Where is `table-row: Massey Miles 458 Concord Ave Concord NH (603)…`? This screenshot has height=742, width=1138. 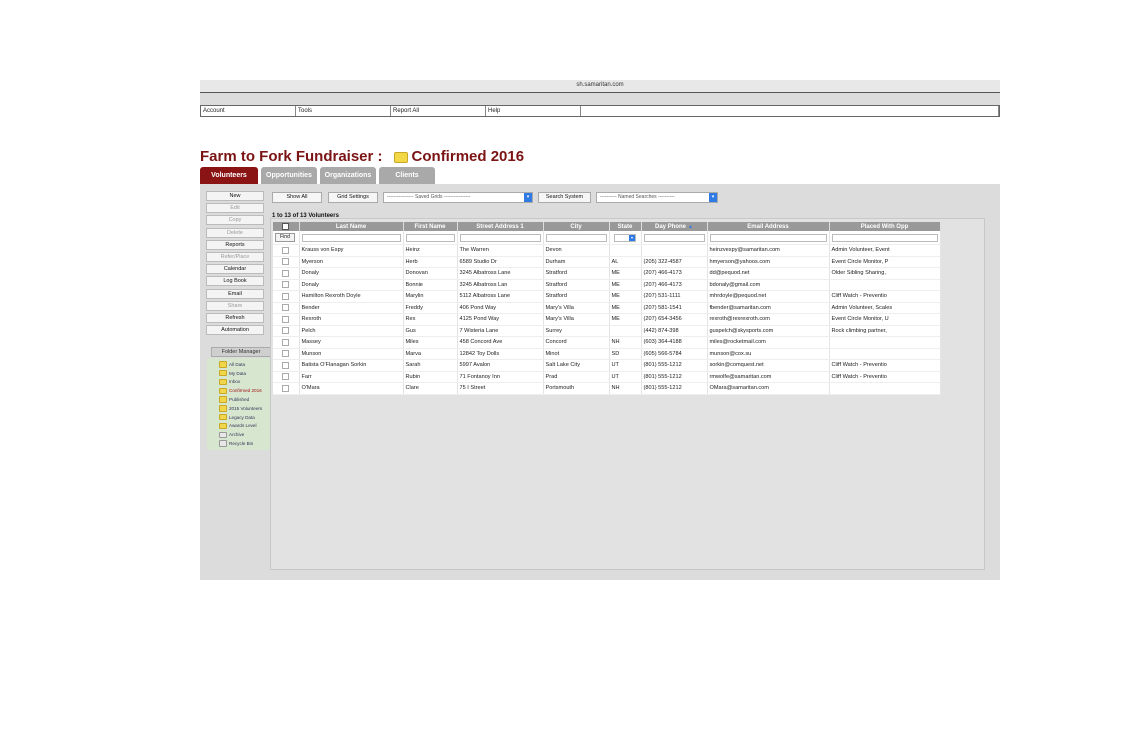 table-row: Massey Miles 458 Concord Ave Concord NH (603)… is located at coordinates (607, 342).